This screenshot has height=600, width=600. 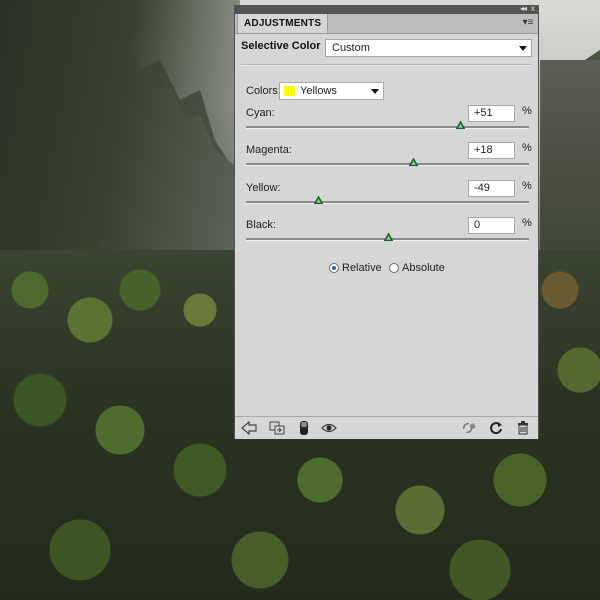 What do you see at coordinates (386, 24) in the screenshot?
I see `panel-tab-row: ADJUSTMENTS ▾≡` at bounding box center [386, 24].